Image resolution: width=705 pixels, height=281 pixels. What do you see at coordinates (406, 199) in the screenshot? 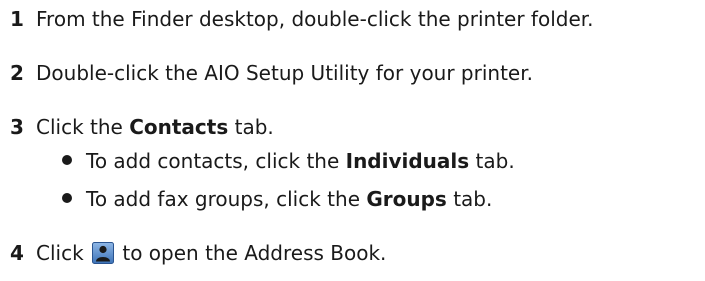
I see `groups-tab-label: Groups` at bounding box center [406, 199].